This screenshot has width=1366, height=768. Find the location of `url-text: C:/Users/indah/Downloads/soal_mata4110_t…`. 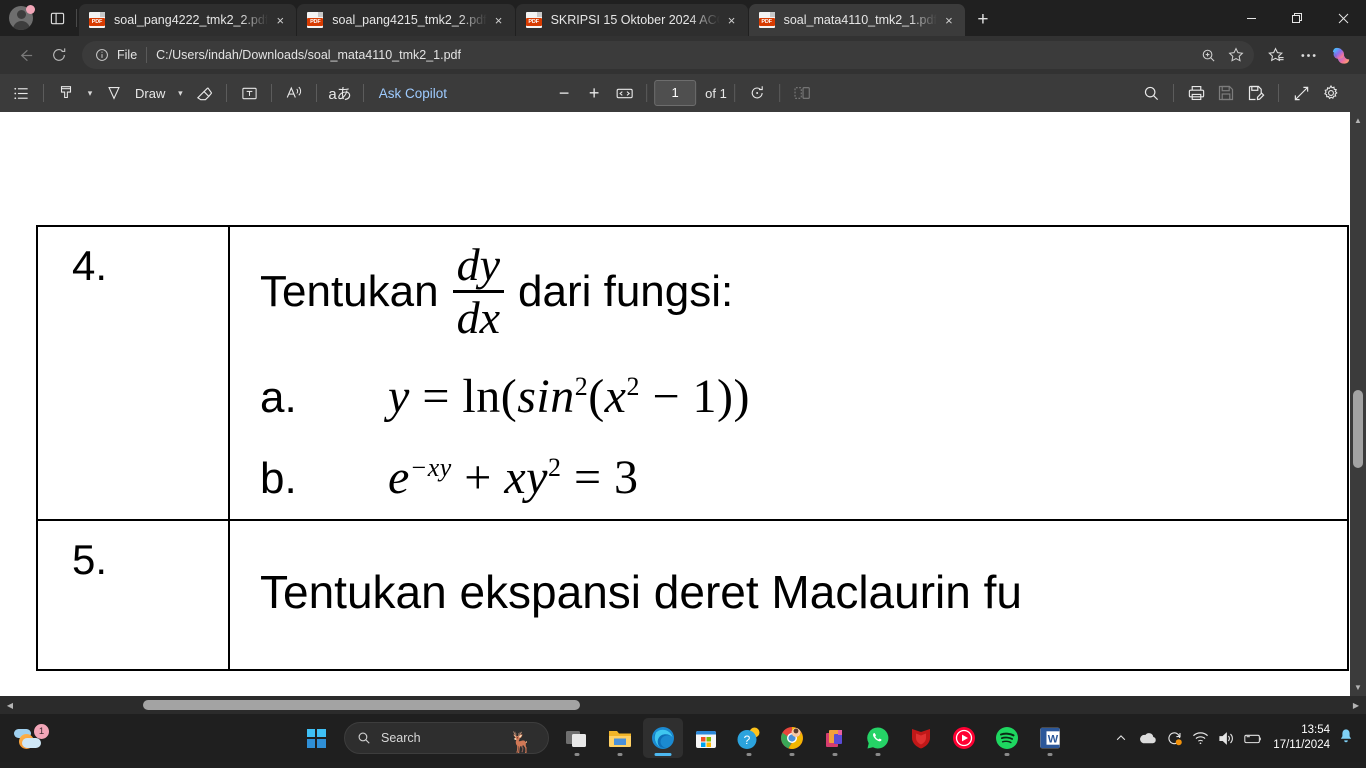

url-text: C:/Users/indah/Downloads/soal_mata4110_t… is located at coordinates (675, 55).